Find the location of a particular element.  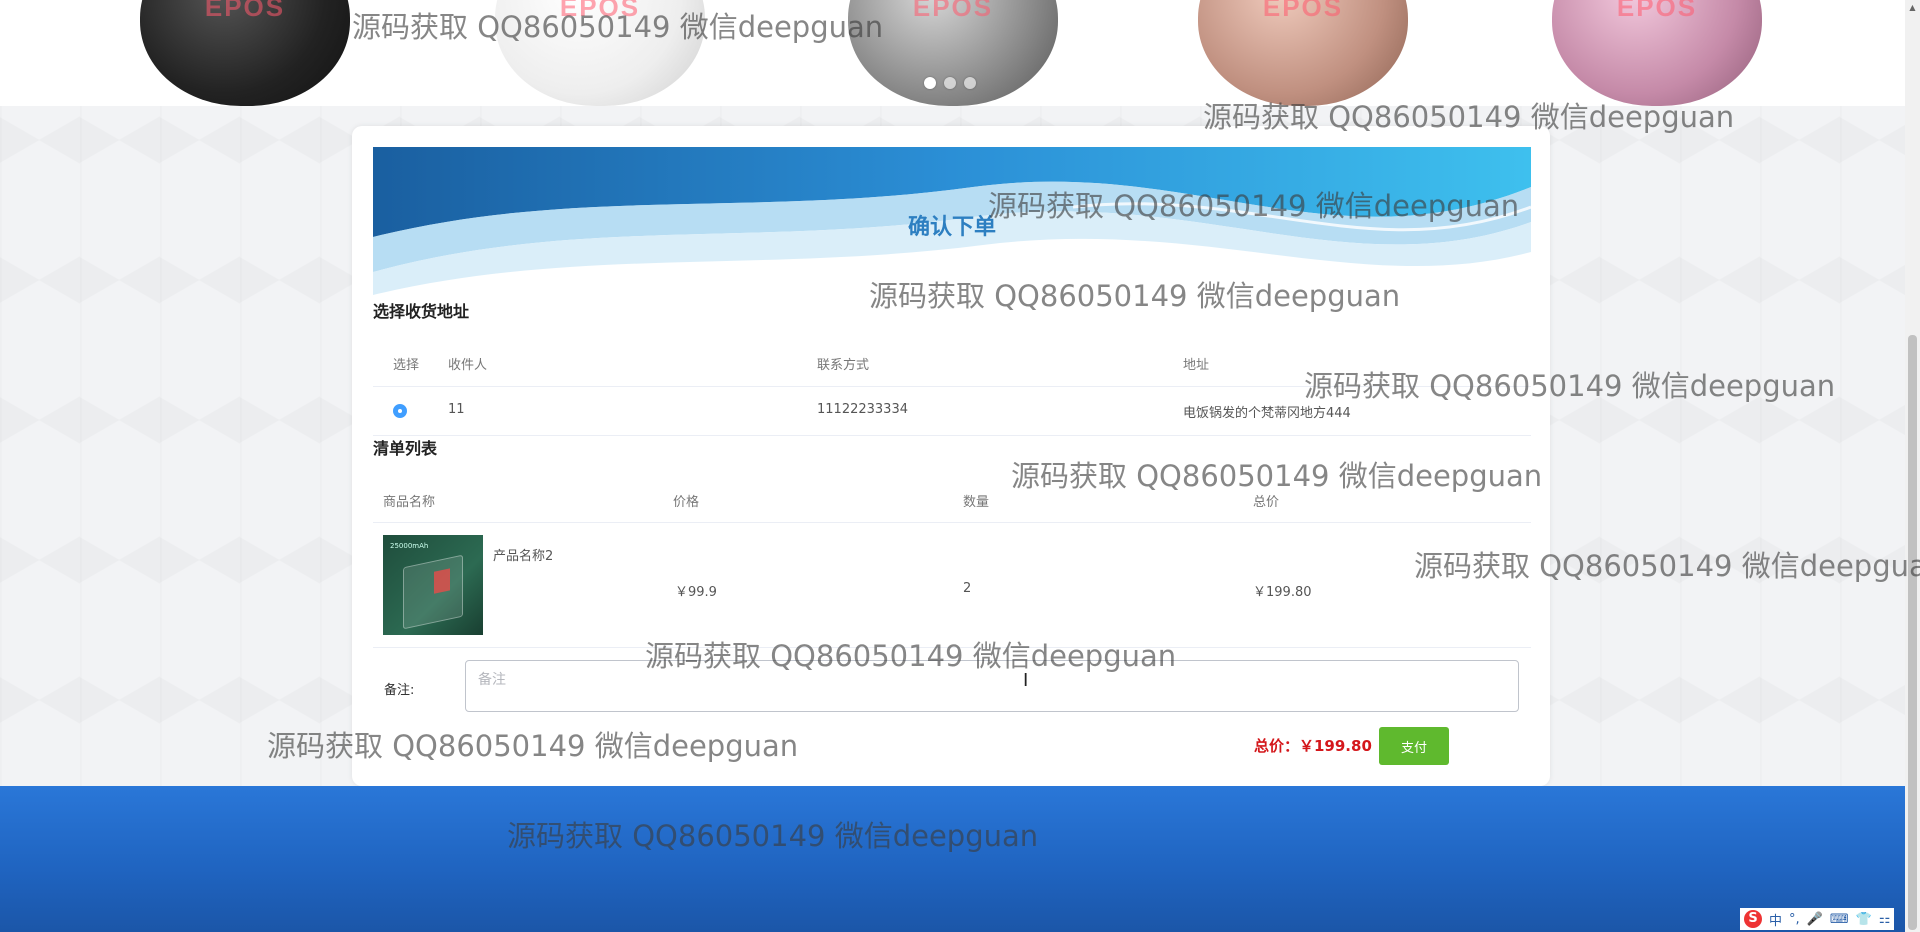

carousel-product-black: EPOS is located at coordinates (245, 53).